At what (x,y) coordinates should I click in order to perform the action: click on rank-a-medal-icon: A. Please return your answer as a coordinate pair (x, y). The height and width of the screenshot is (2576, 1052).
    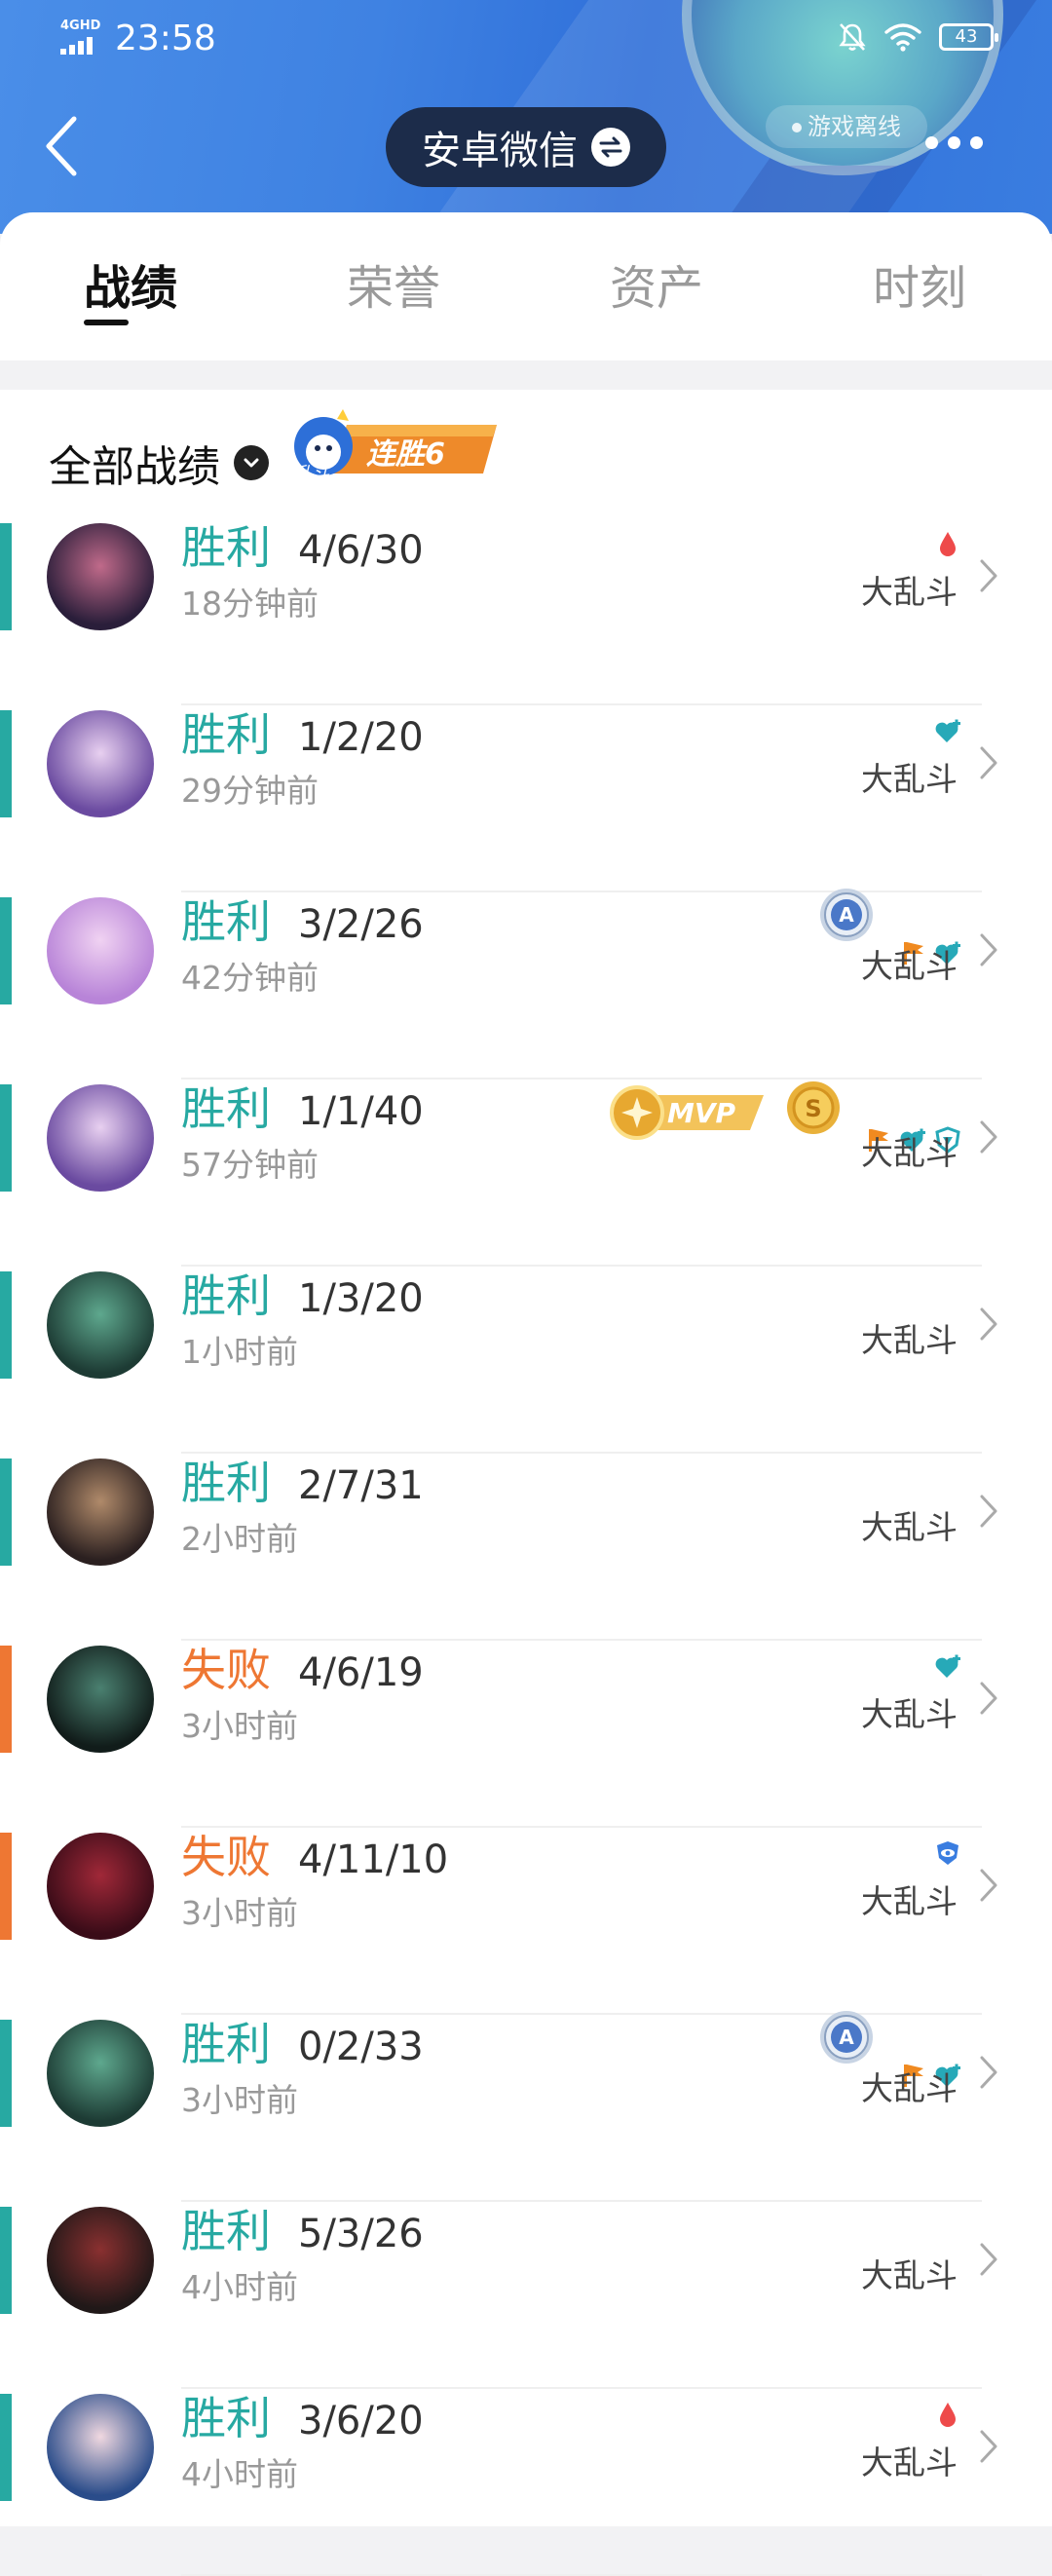
    Looking at the image, I should click on (846, 2037).